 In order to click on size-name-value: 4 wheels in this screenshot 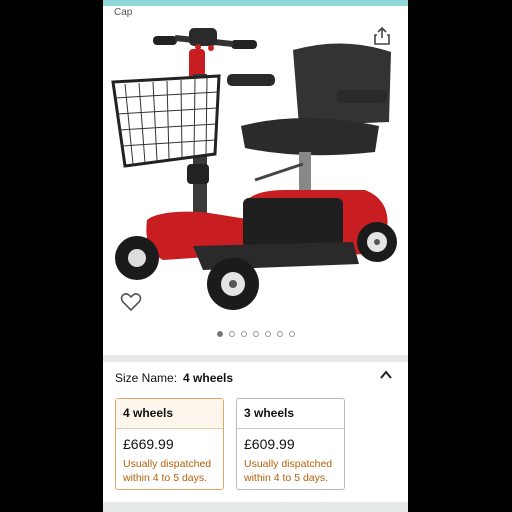, I will do `click(208, 378)`.